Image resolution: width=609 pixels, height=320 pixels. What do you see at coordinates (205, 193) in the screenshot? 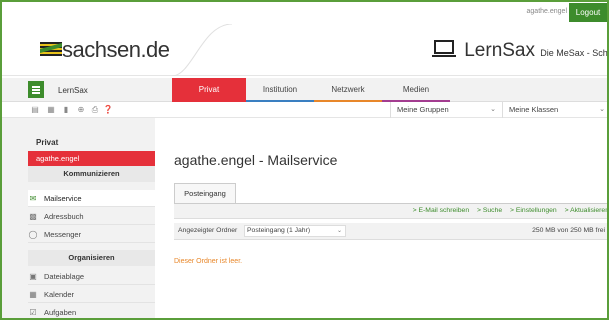
I see `tab-posteingang: Posteingang` at bounding box center [205, 193].